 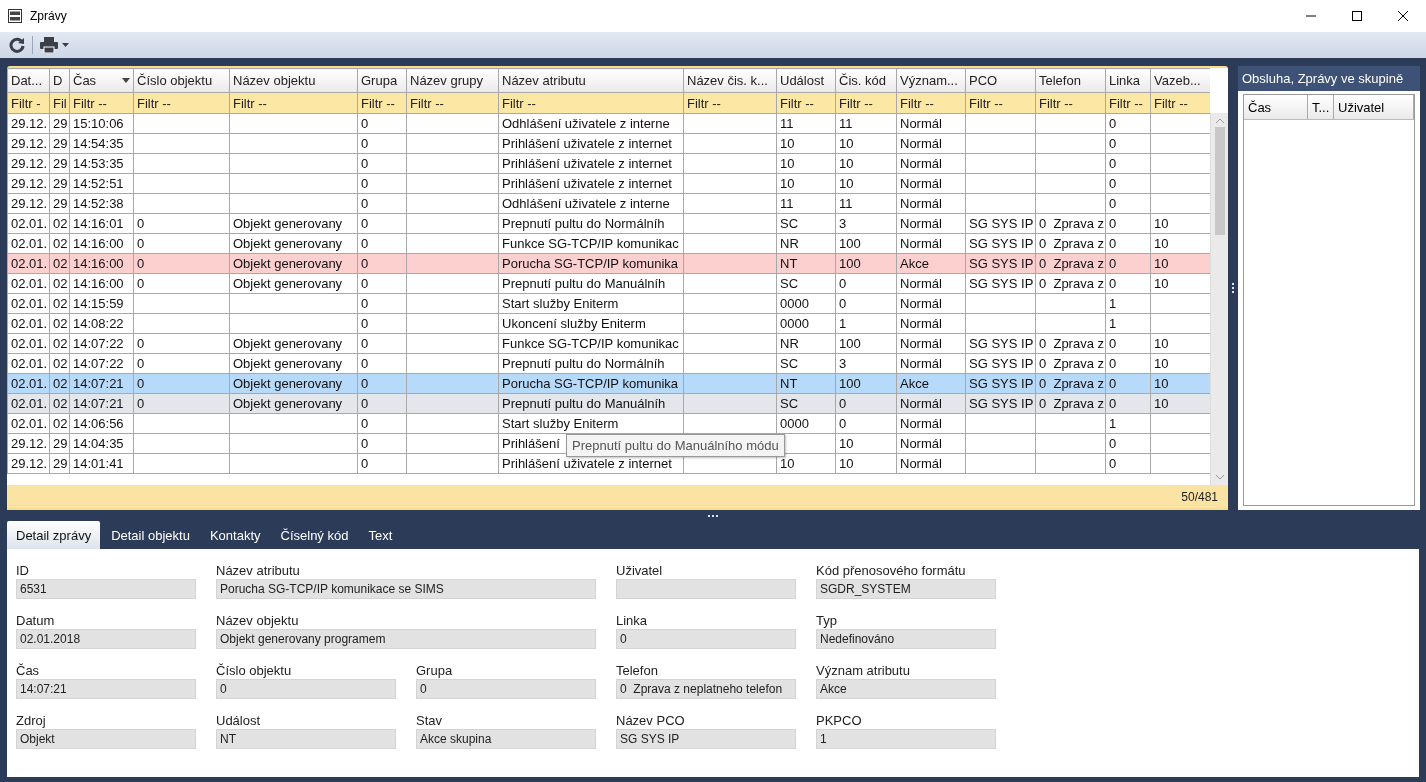 I want to click on table-row: 29.12. 29 14:52:51 0 Prihlášení uživatele z internet 10 10 Normál 0, so click(x=608, y=183).